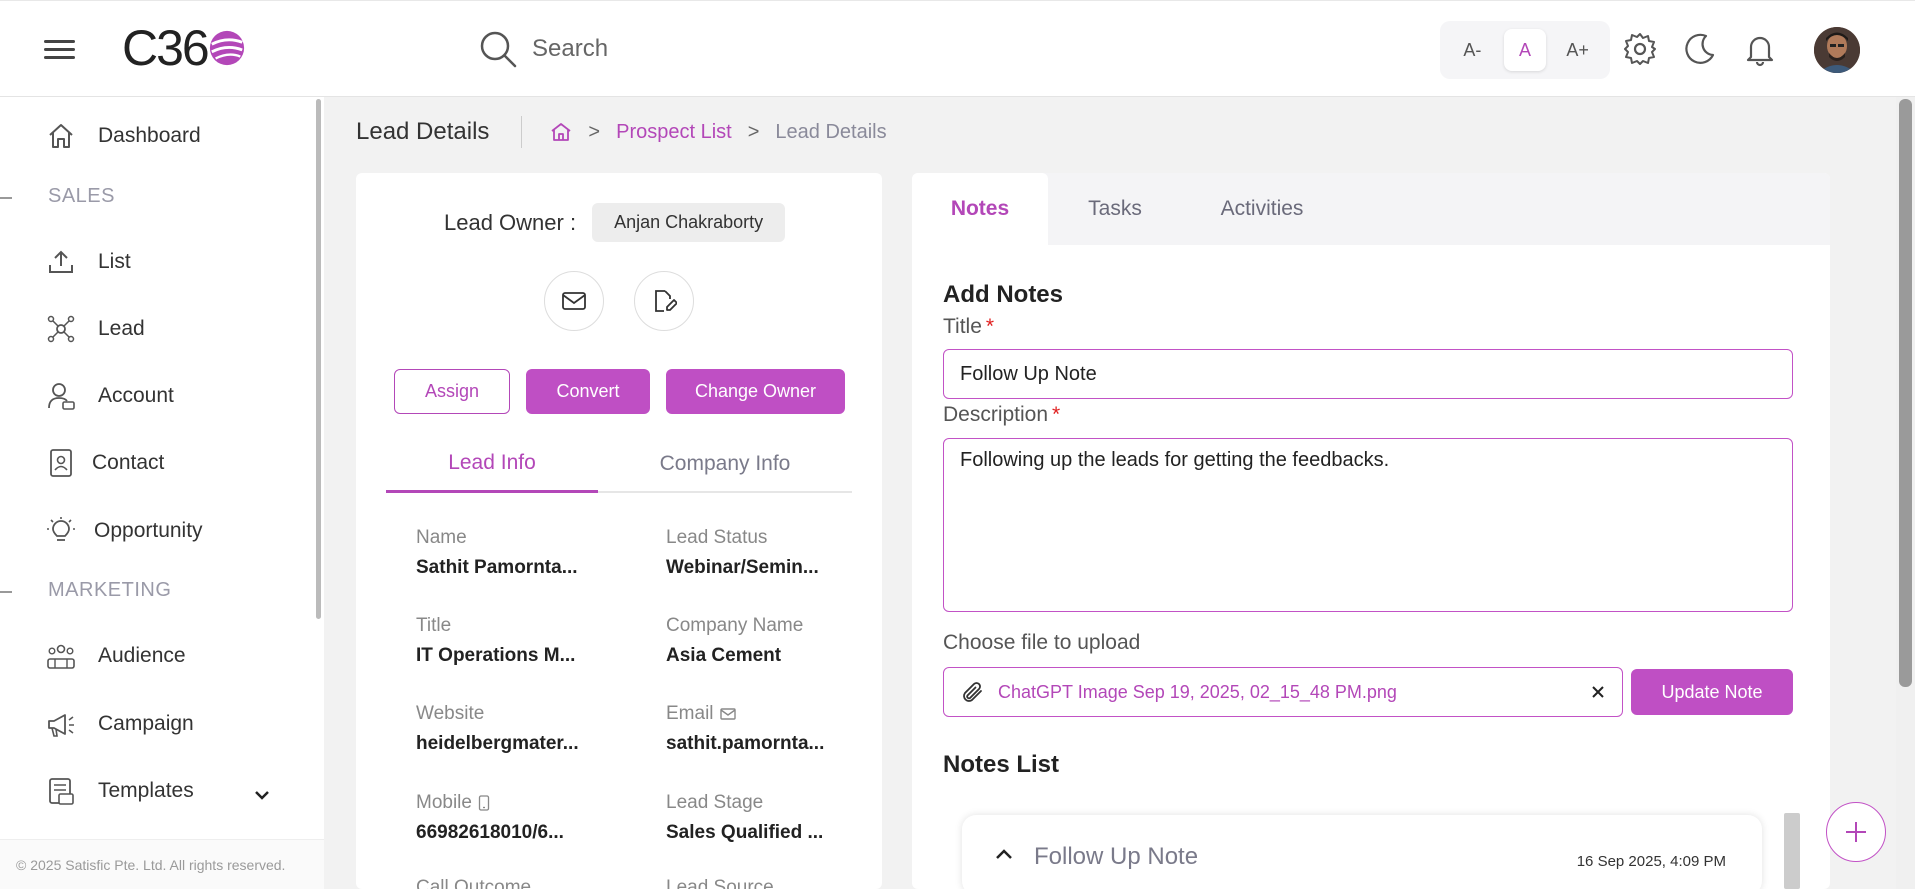  I want to click on lead-owner-label: Lead Owner :, so click(510, 222).